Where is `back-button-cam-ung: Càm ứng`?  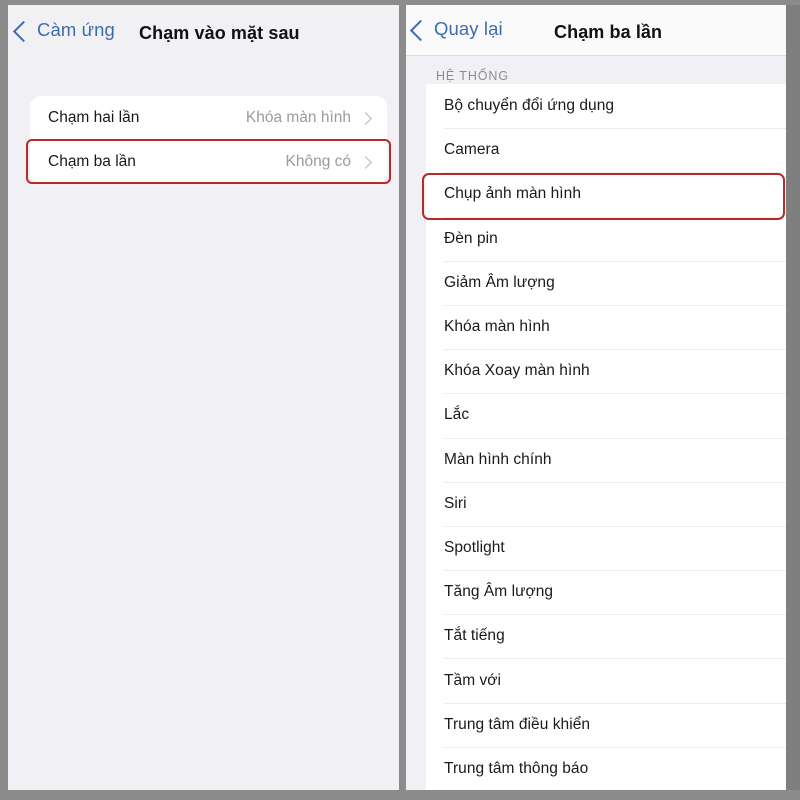
back-button-cam-ung: Càm ứng is located at coordinates (63, 30).